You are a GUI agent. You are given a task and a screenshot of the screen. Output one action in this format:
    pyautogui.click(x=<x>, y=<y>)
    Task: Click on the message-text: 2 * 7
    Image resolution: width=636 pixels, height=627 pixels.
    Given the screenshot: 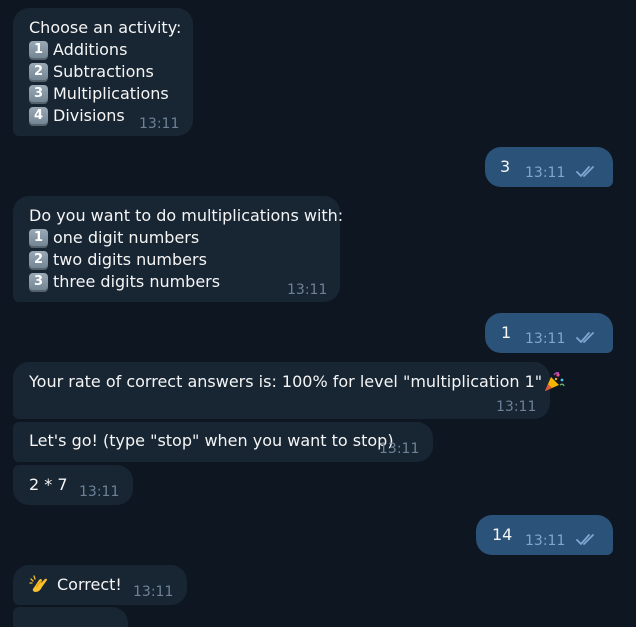 What is the action you would take?
    pyautogui.click(x=48, y=484)
    